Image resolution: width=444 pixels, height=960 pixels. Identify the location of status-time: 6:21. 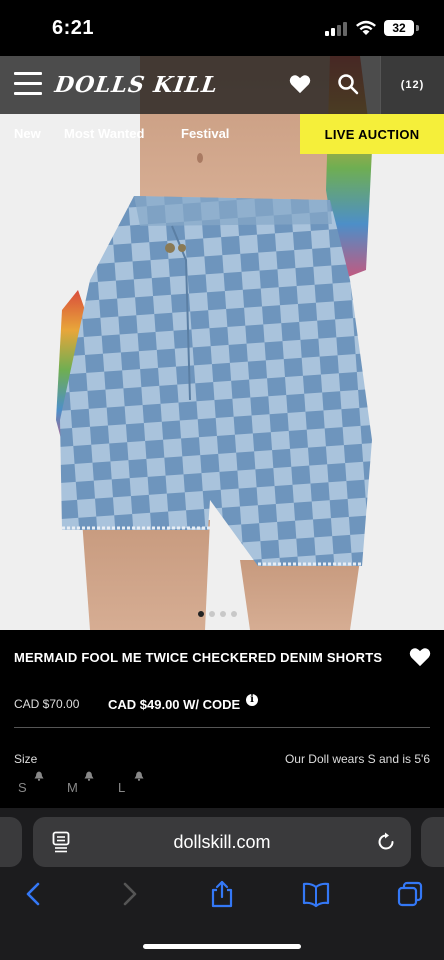
(73, 28).